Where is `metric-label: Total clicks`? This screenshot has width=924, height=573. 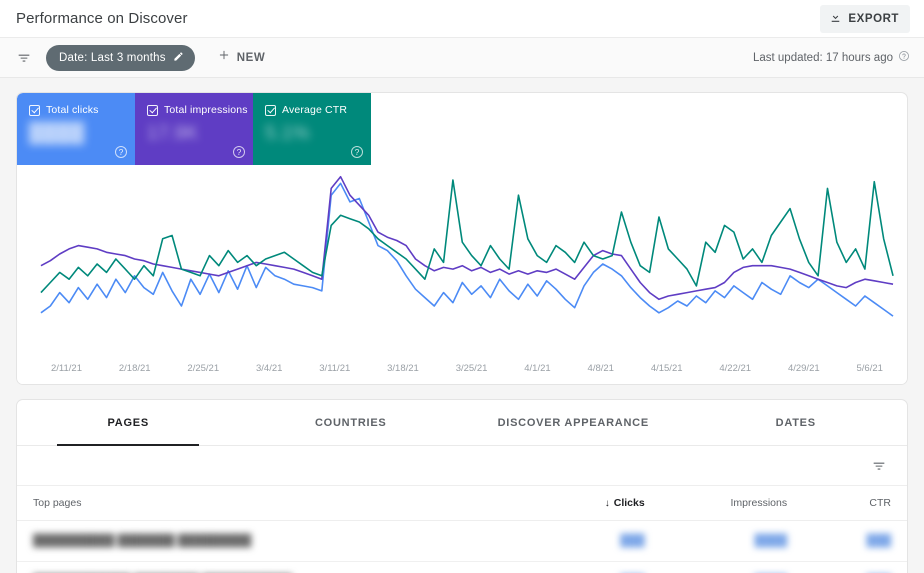 metric-label: Total clicks is located at coordinates (72, 110).